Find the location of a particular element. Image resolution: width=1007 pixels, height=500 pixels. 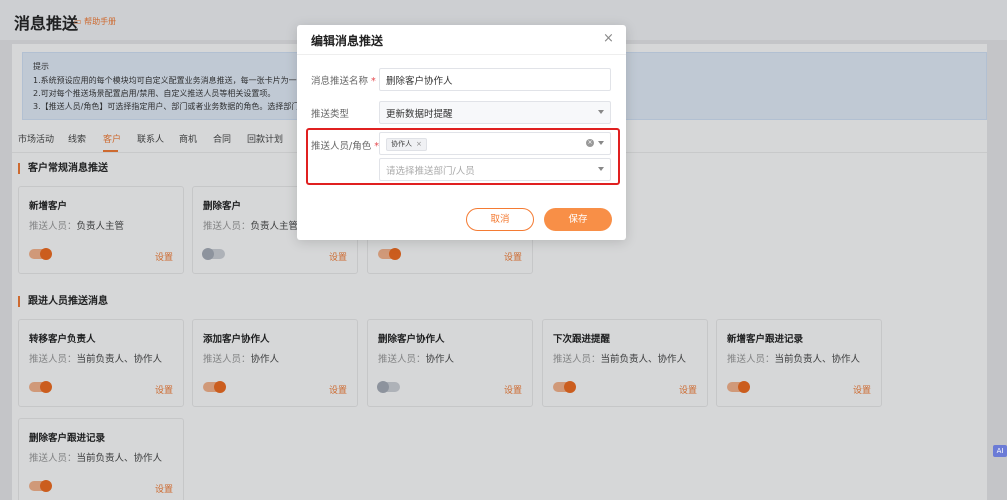

ai-assistant-badge: AI is located at coordinates (1000, 451).